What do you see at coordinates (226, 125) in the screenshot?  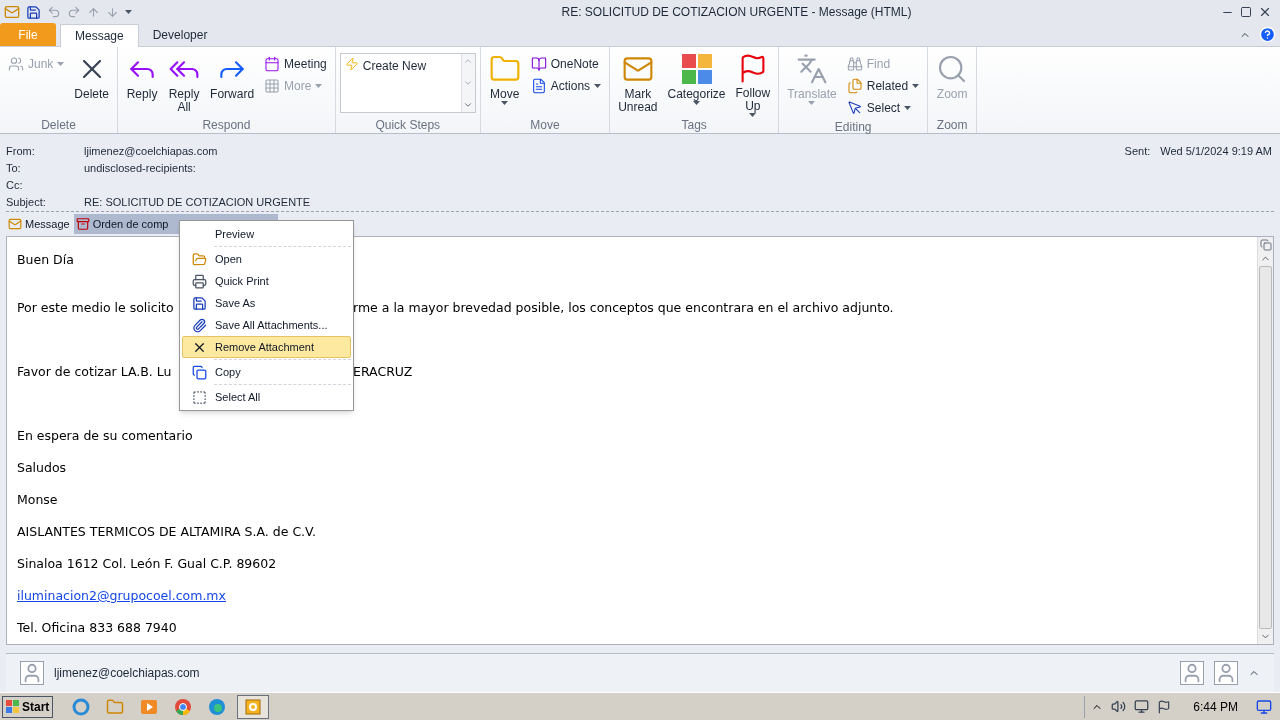 I see `group-label: Respond` at bounding box center [226, 125].